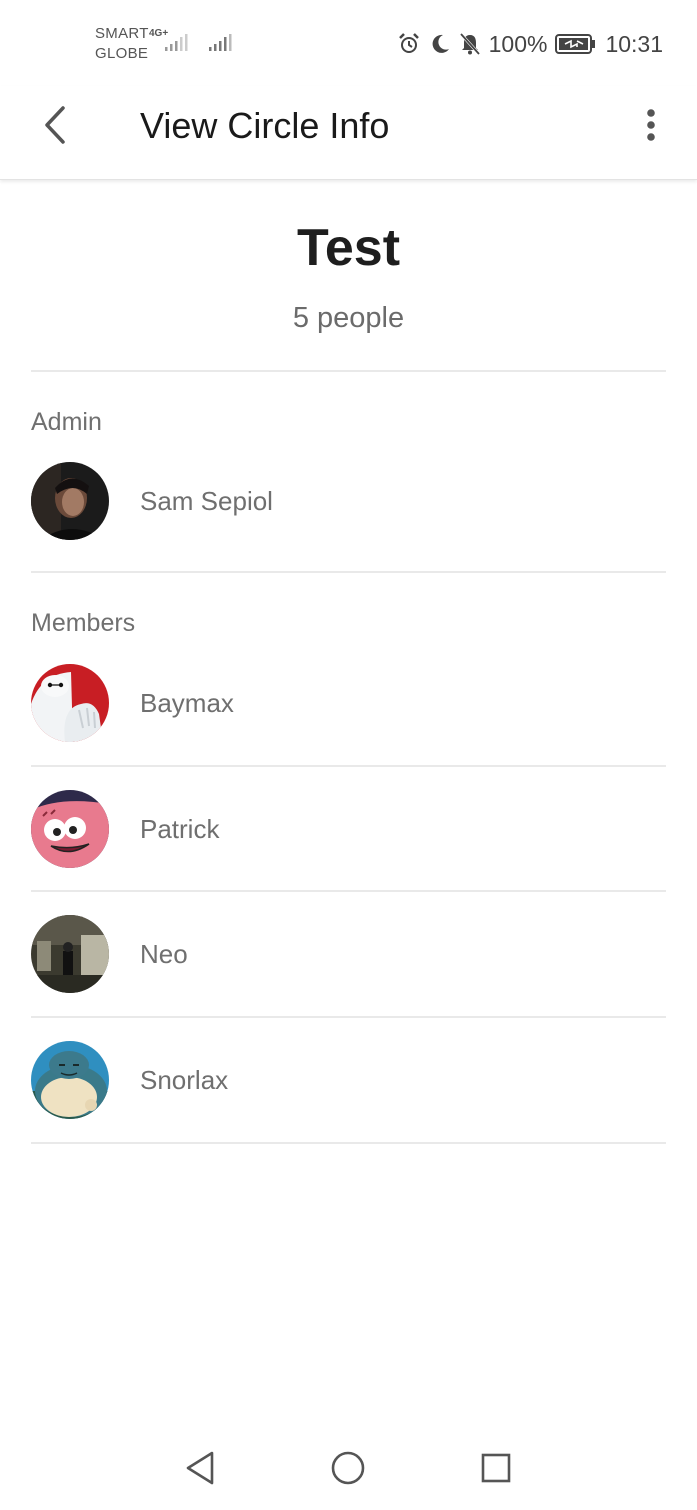 The width and height of the screenshot is (697, 1510). I want to click on clock: 10:31, so click(634, 43).